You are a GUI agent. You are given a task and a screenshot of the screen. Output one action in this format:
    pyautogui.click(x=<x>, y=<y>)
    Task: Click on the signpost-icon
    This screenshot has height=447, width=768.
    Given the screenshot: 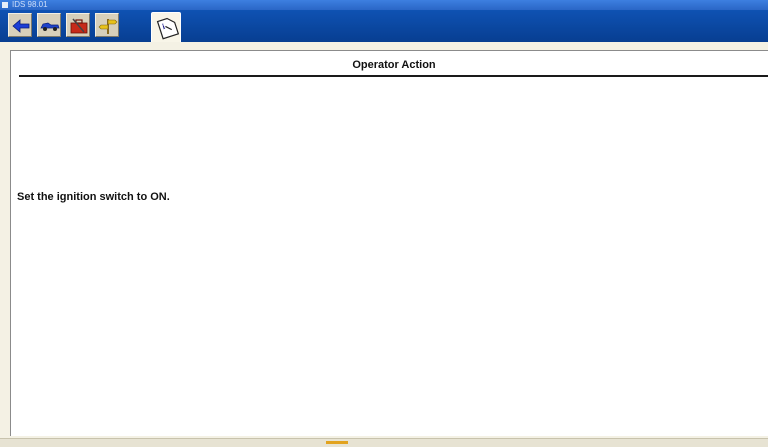 What is the action you would take?
    pyautogui.click(x=108, y=26)
    